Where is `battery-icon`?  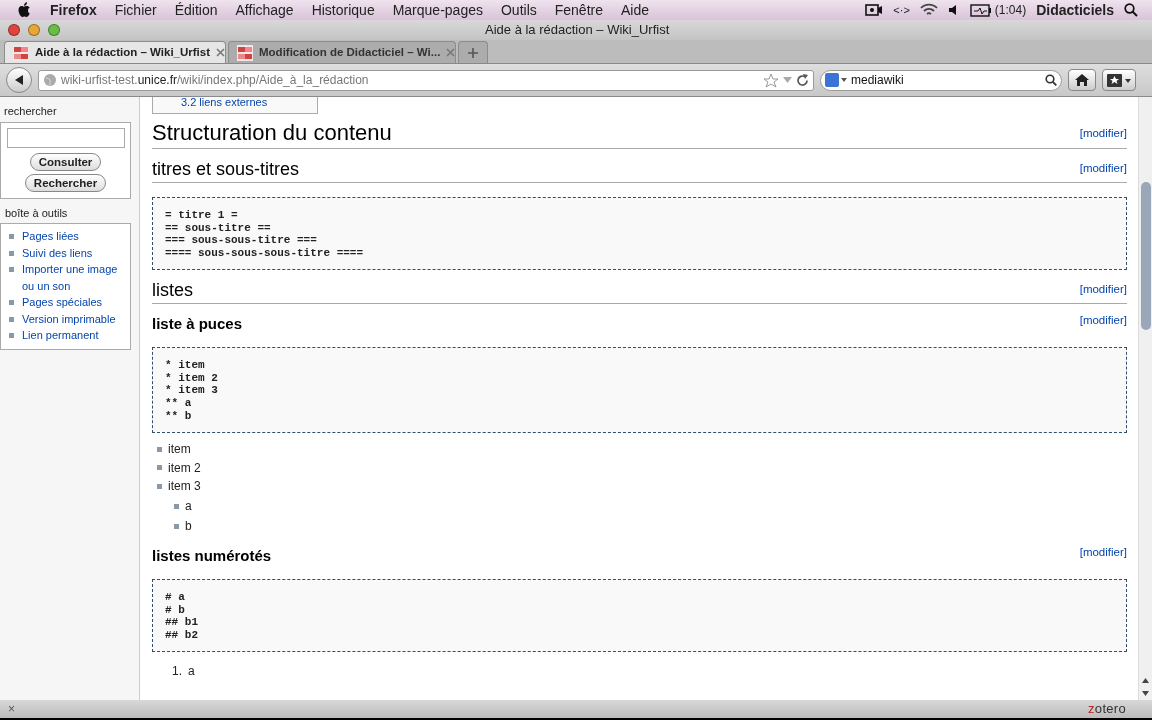
battery-icon is located at coordinates (980, 10).